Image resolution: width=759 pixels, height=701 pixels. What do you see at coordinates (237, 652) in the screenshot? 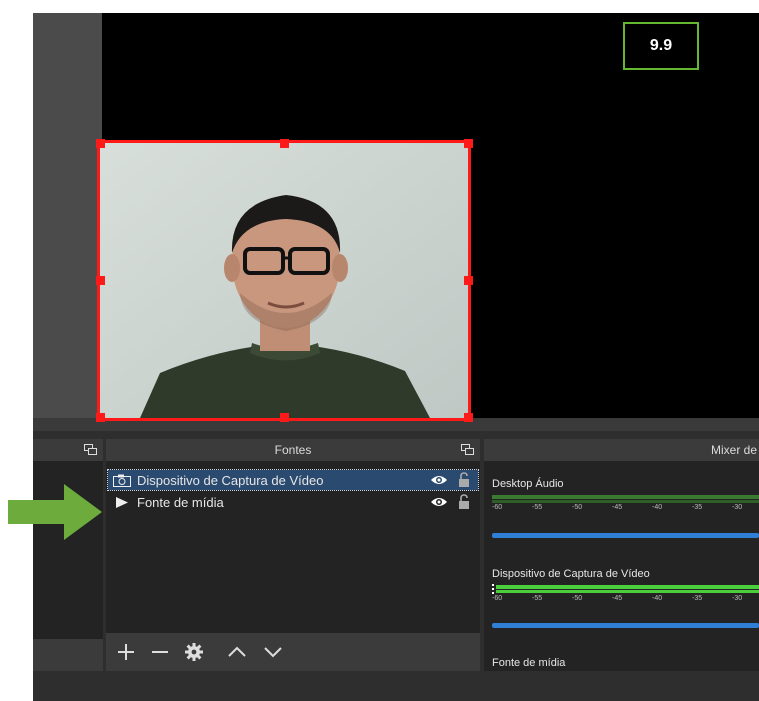
I see `chevron-up-icon` at bounding box center [237, 652].